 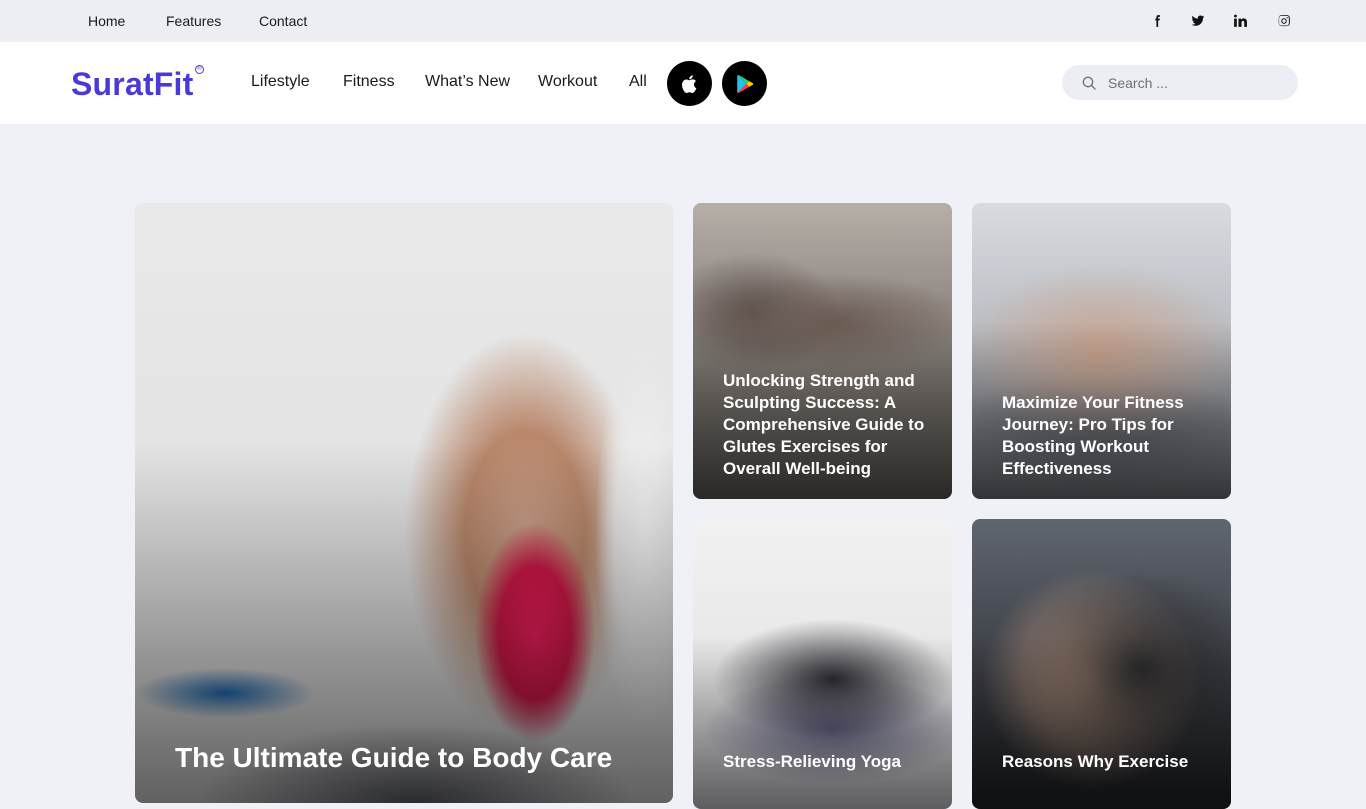 I want to click on nav-item-all: All, so click(x=638, y=82).